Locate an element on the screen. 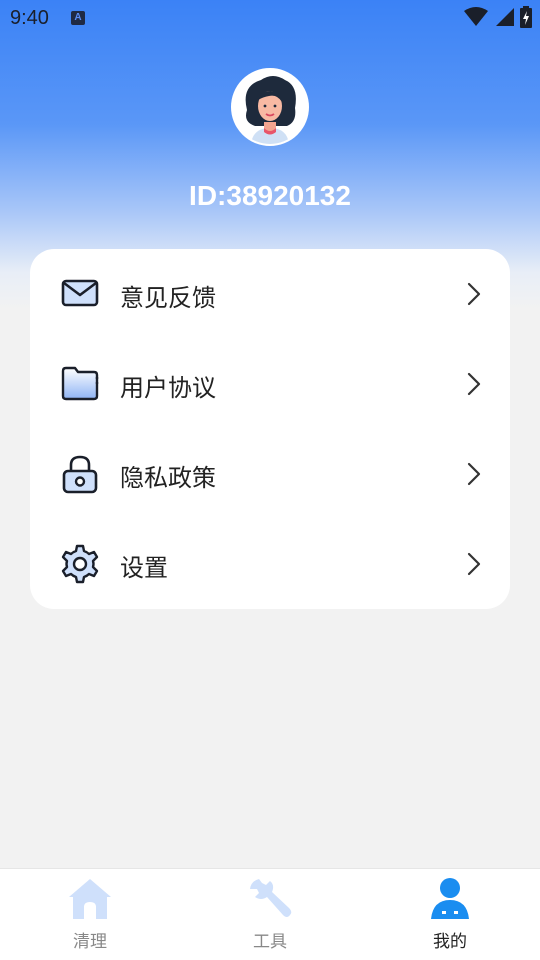 The width and height of the screenshot is (540, 960). menu-item-settings: 设置 is located at coordinates (270, 564).